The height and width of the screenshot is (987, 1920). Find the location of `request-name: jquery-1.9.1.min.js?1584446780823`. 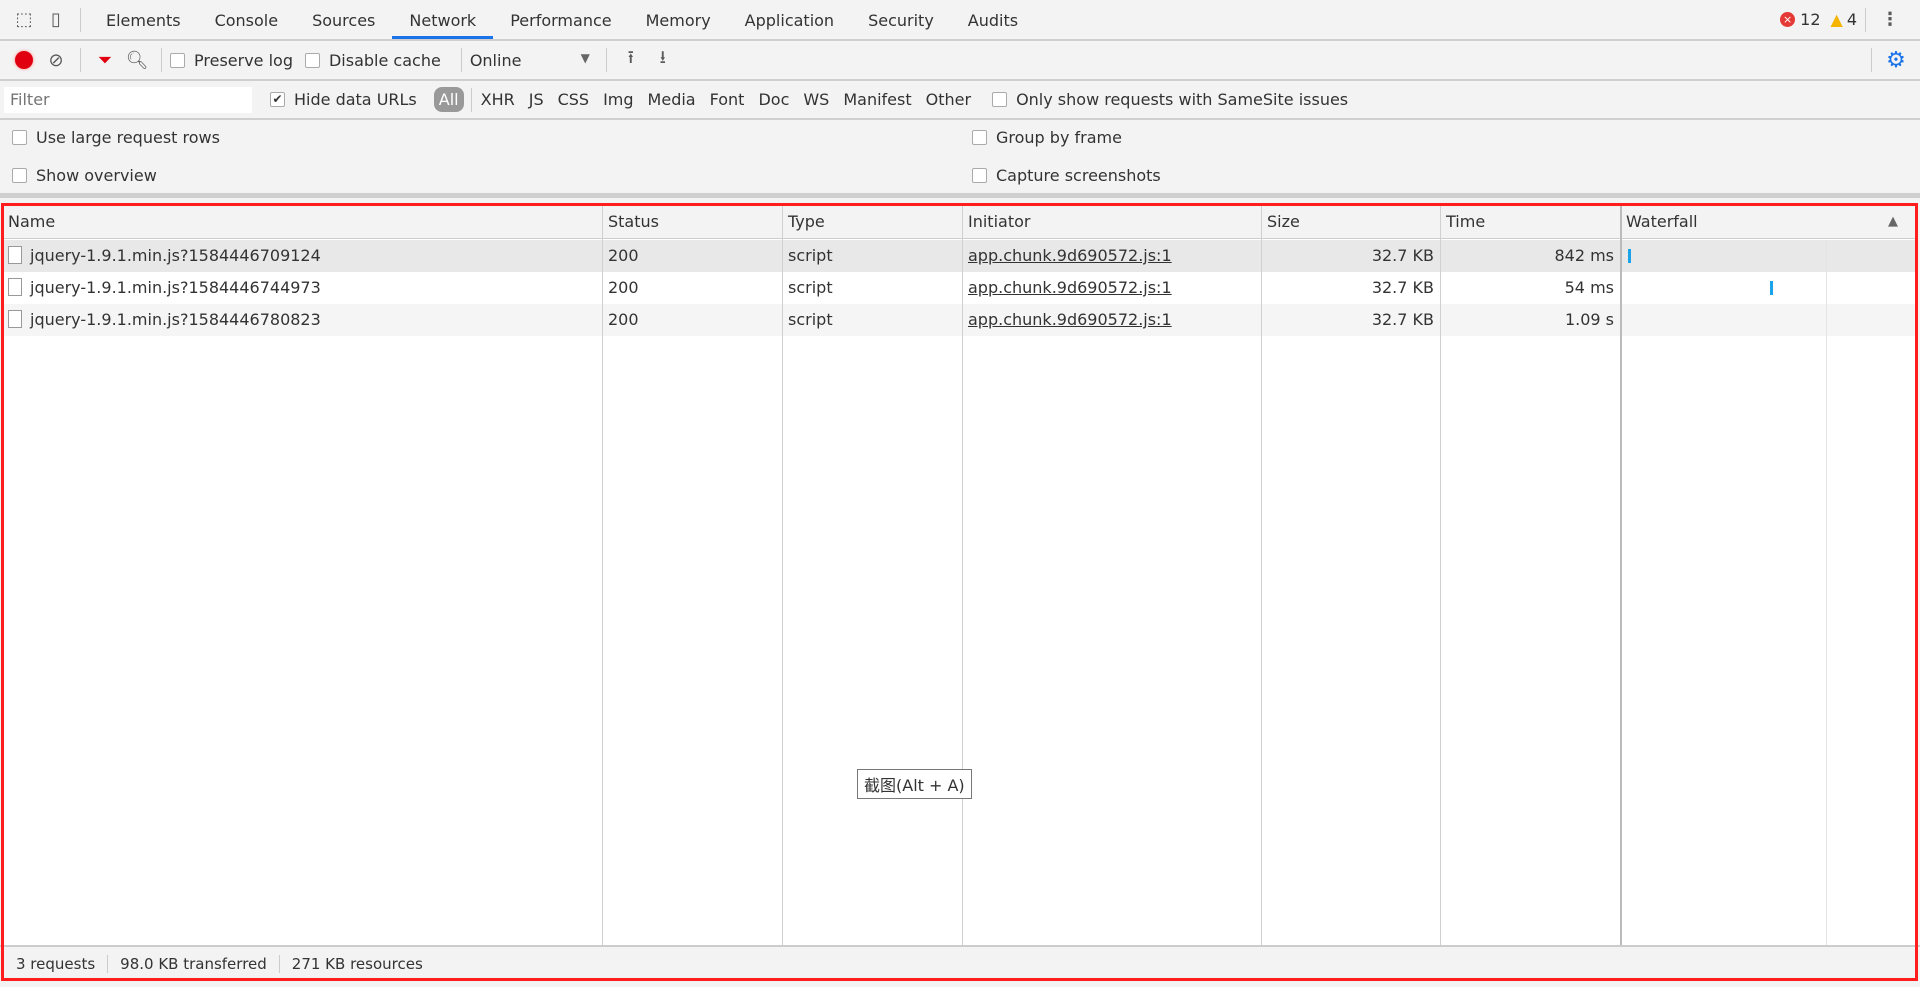

request-name: jquery-1.9.1.min.js?1584446780823 is located at coordinates (302, 320).